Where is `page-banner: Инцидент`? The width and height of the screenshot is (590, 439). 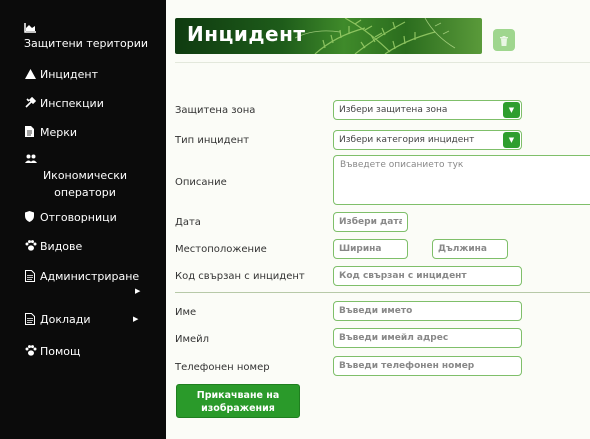
page-banner: Инцидент is located at coordinates (328, 36).